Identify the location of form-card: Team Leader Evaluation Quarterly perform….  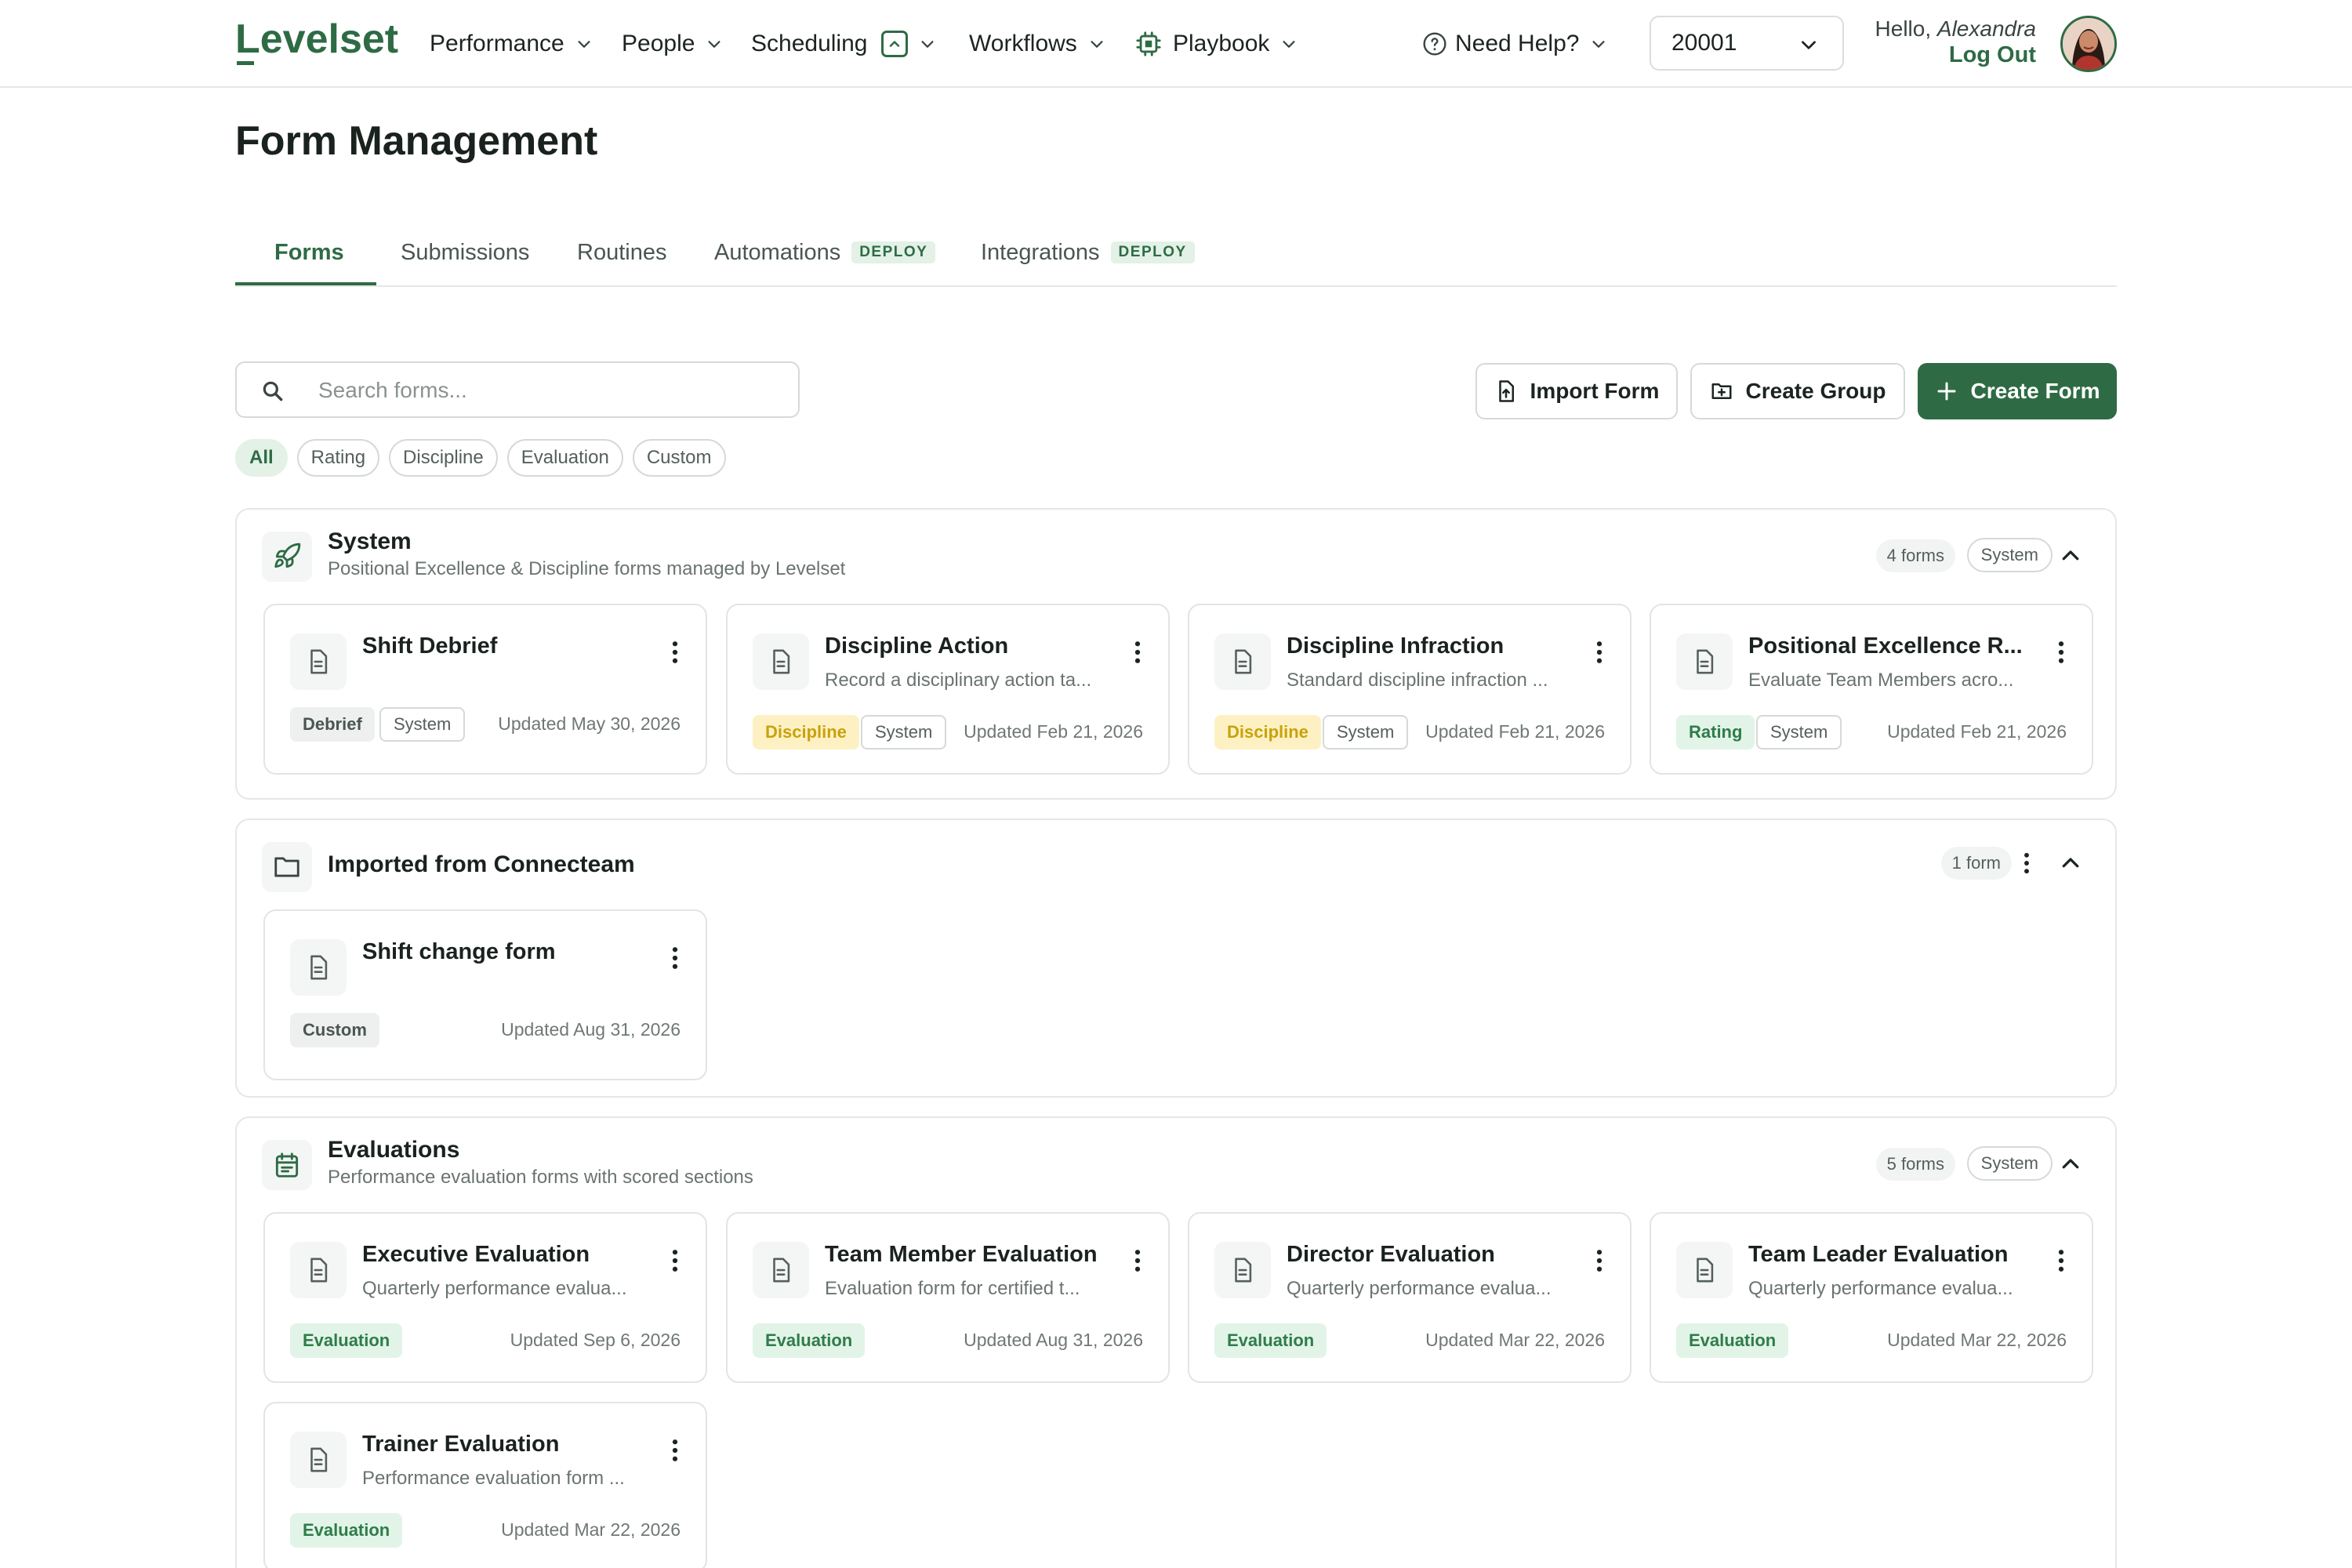
(1871, 1297).